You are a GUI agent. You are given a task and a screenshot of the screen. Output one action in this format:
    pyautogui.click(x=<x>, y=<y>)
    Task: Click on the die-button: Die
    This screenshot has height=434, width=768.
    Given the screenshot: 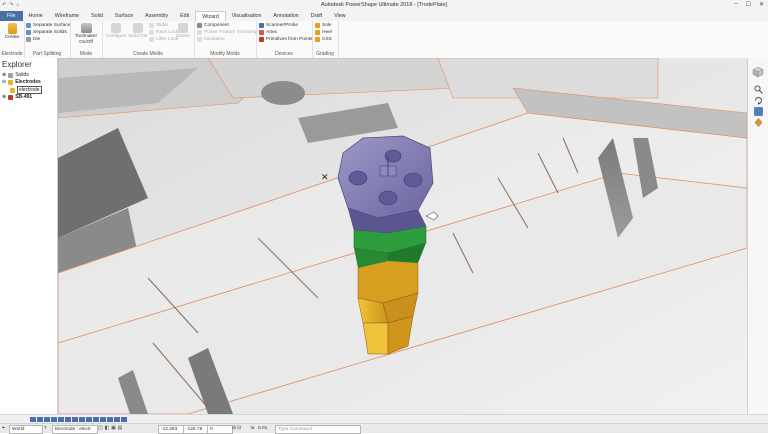 What is the action you would take?
    pyautogui.click(x=33, y=39)
    